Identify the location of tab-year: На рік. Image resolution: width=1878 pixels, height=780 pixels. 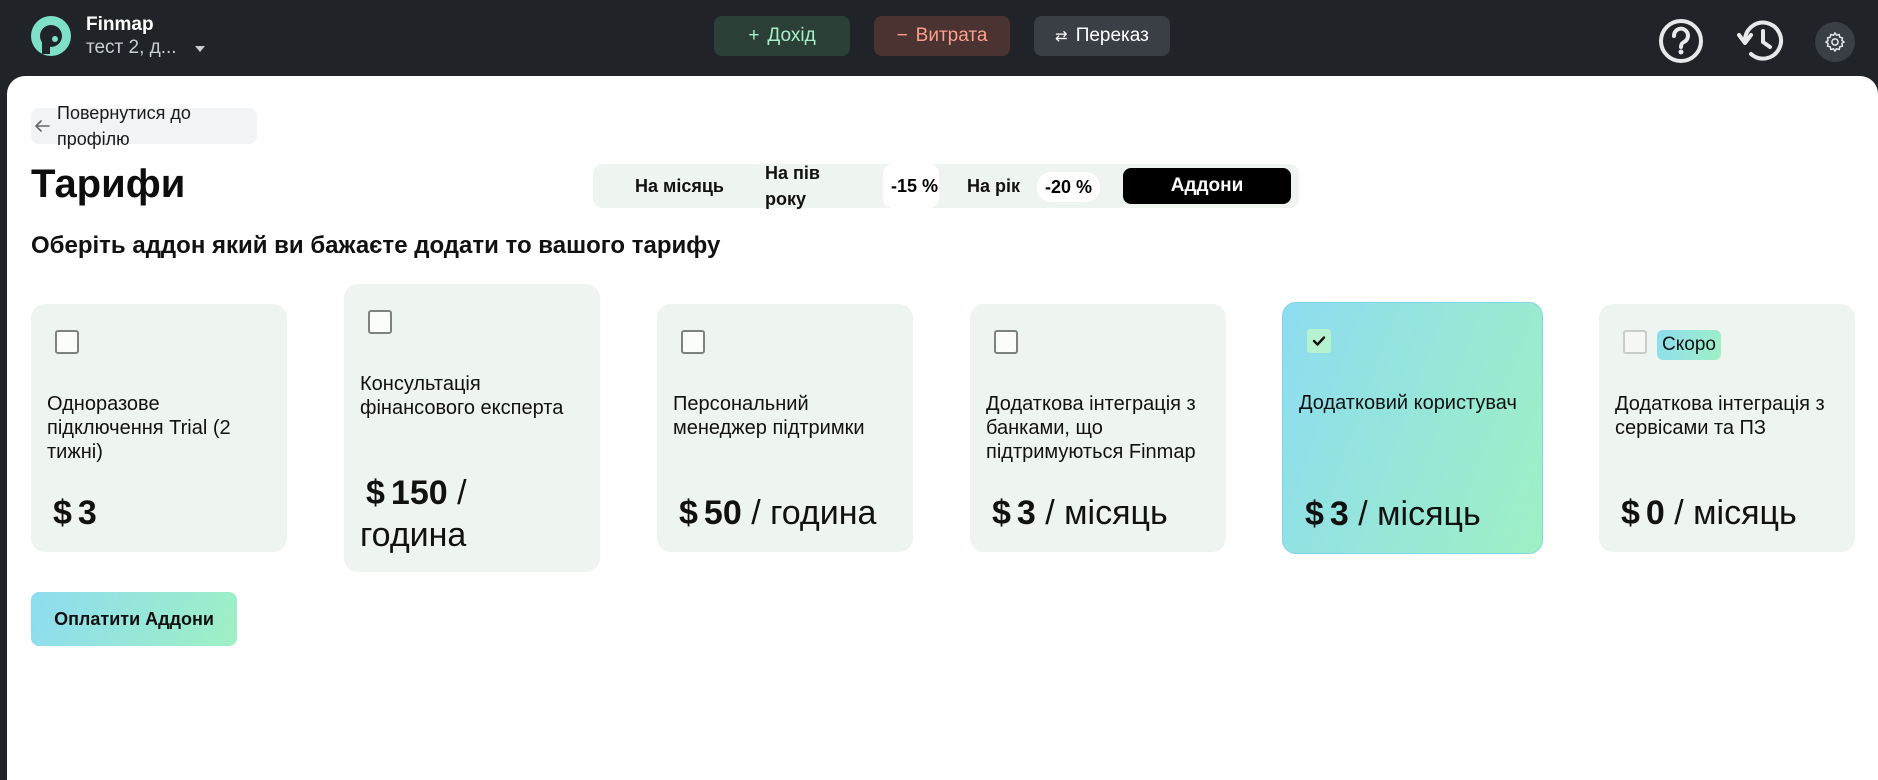
(993, 186).